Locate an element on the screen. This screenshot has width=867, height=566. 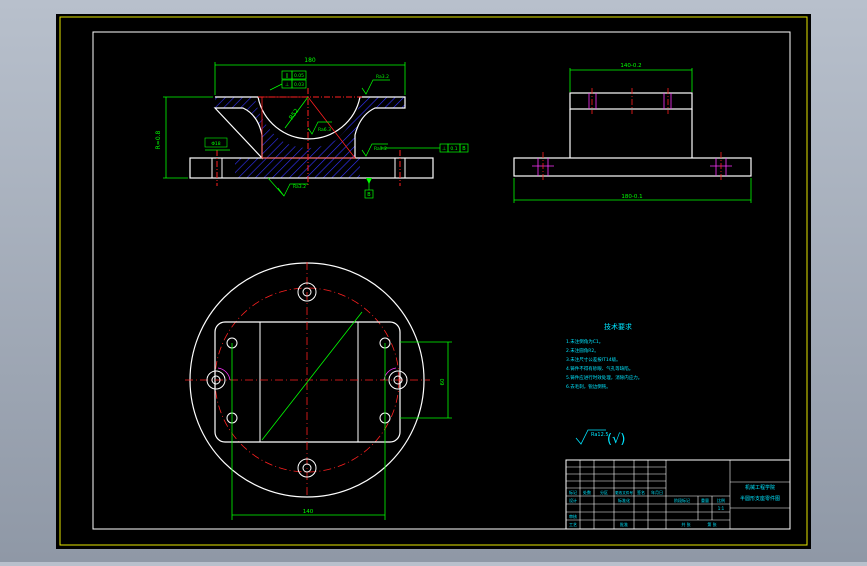
notes-item-2: 2.未注圆角R2。 is located at coordinates (582, 350).